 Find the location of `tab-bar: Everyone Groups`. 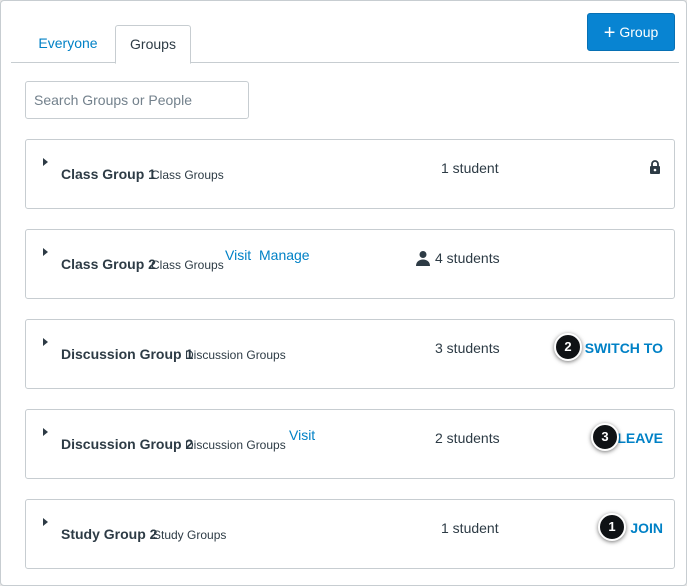

tab-bar: Everyone Groups is located at coordinates (345, 44).